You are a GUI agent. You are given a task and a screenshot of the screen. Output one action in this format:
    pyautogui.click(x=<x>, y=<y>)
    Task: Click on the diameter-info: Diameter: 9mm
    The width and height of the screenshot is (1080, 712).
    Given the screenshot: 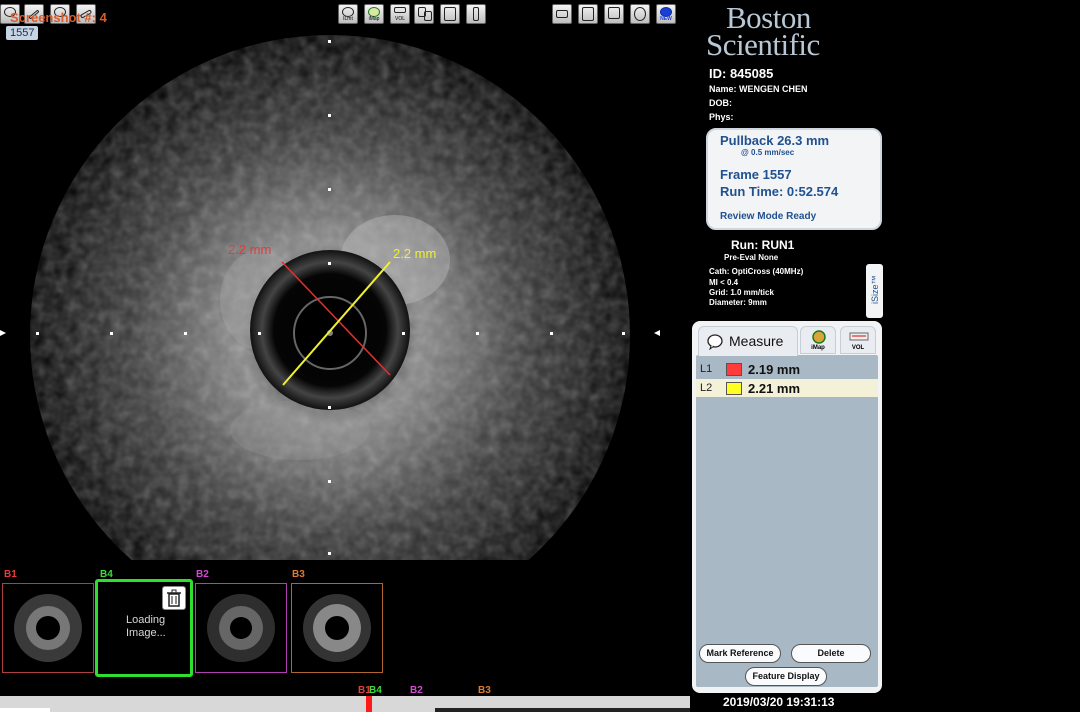 What is the action you would take?
    pyautogui.click(x=738, y=302)
    